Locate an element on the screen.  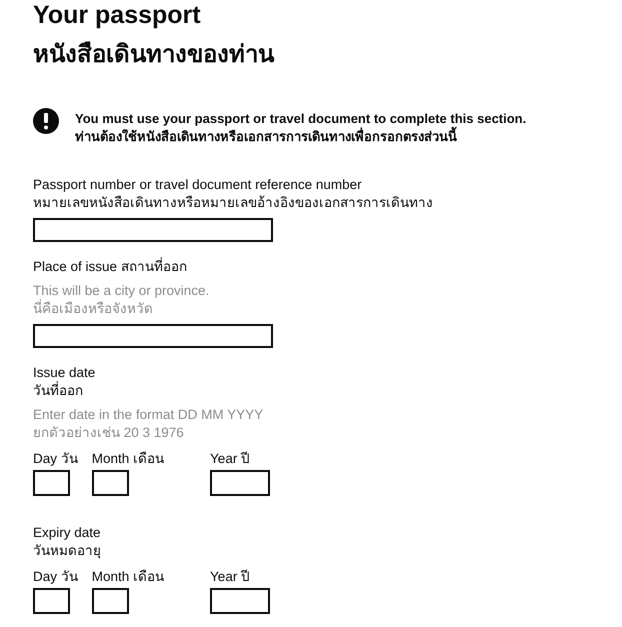
field-label: Place of issue สถานที่ออก is located at coordinates (110, 267).